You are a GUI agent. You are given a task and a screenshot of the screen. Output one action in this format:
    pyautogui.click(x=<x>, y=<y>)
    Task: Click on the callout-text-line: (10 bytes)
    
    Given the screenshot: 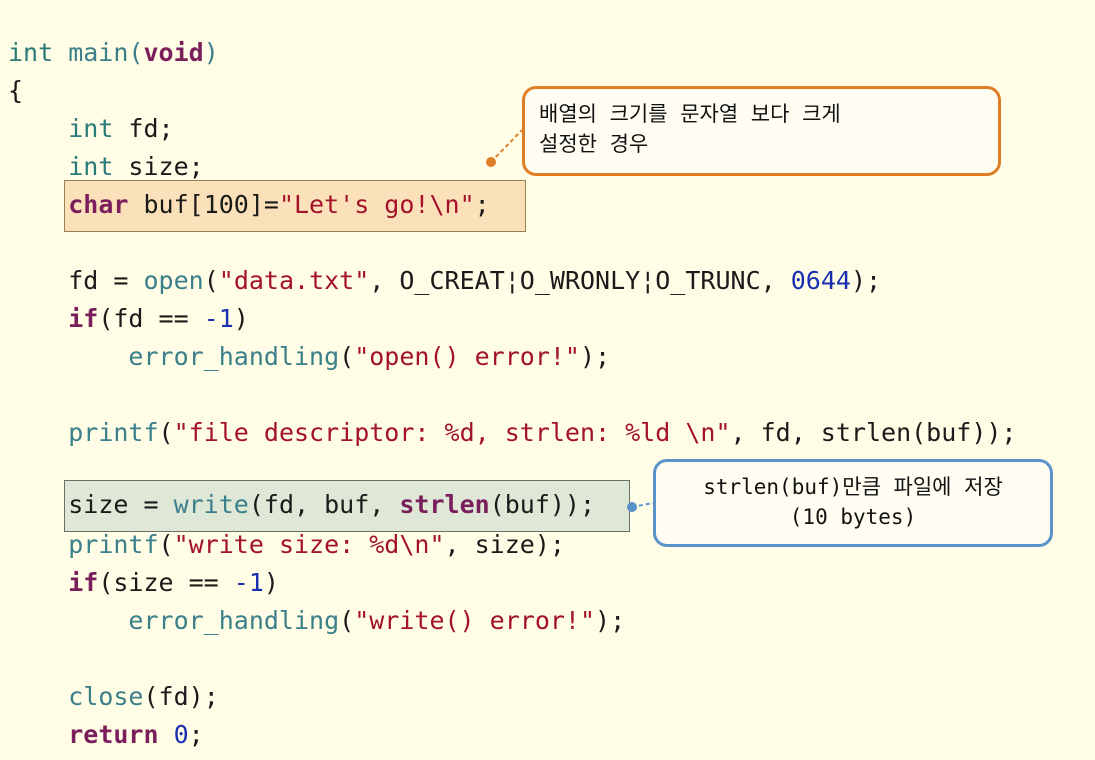 What is the action you would take?
    pyautogui.click(x=853, y=517)
    